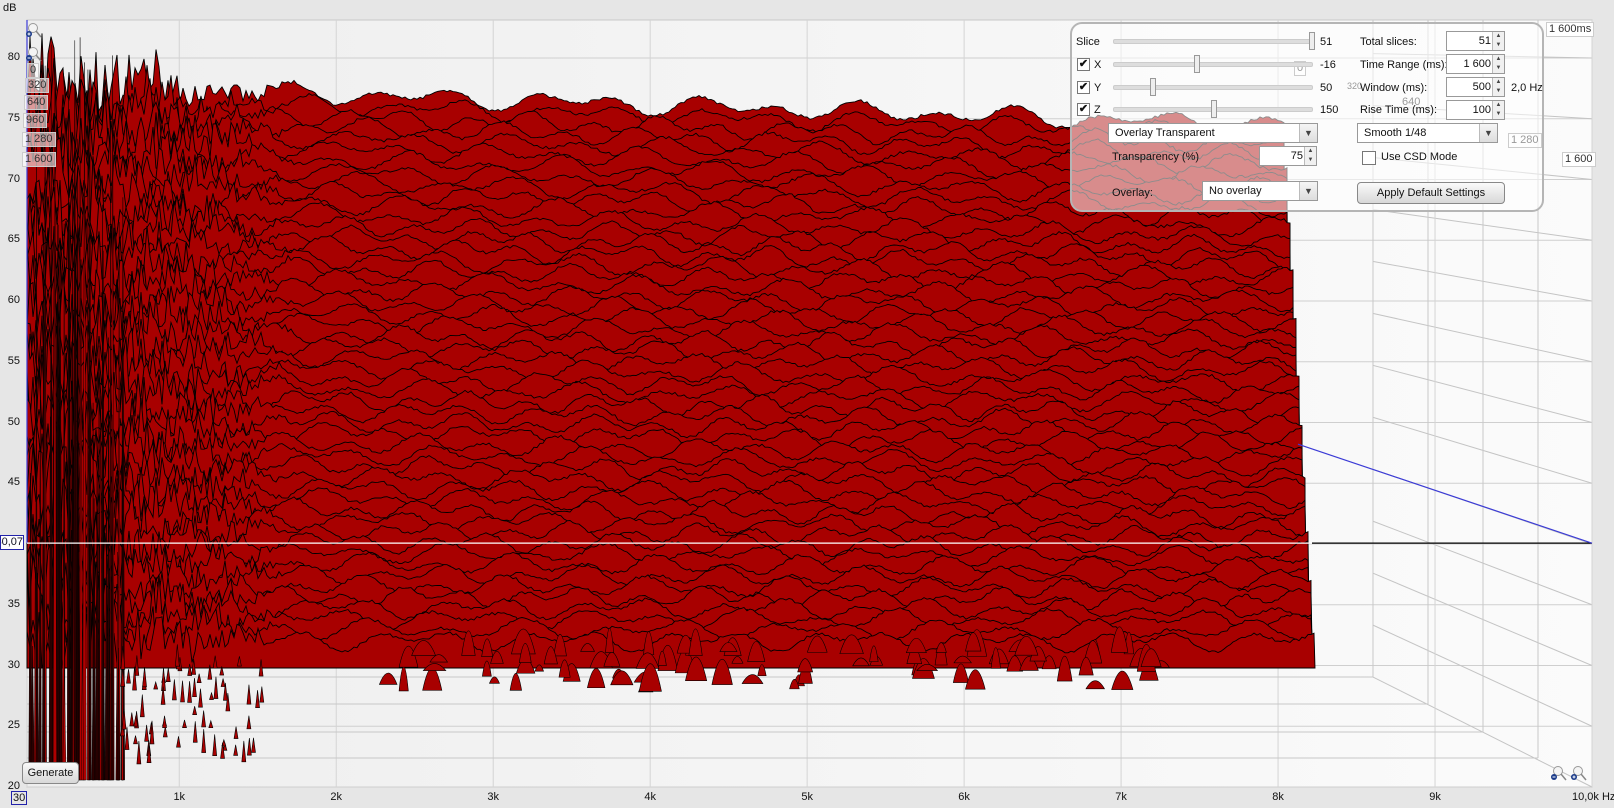 The height and width of the screenshot is (808, 1614). Describe the element at coordinates (1213, 41) in the screenshot. I see `slice-slider` at that location.